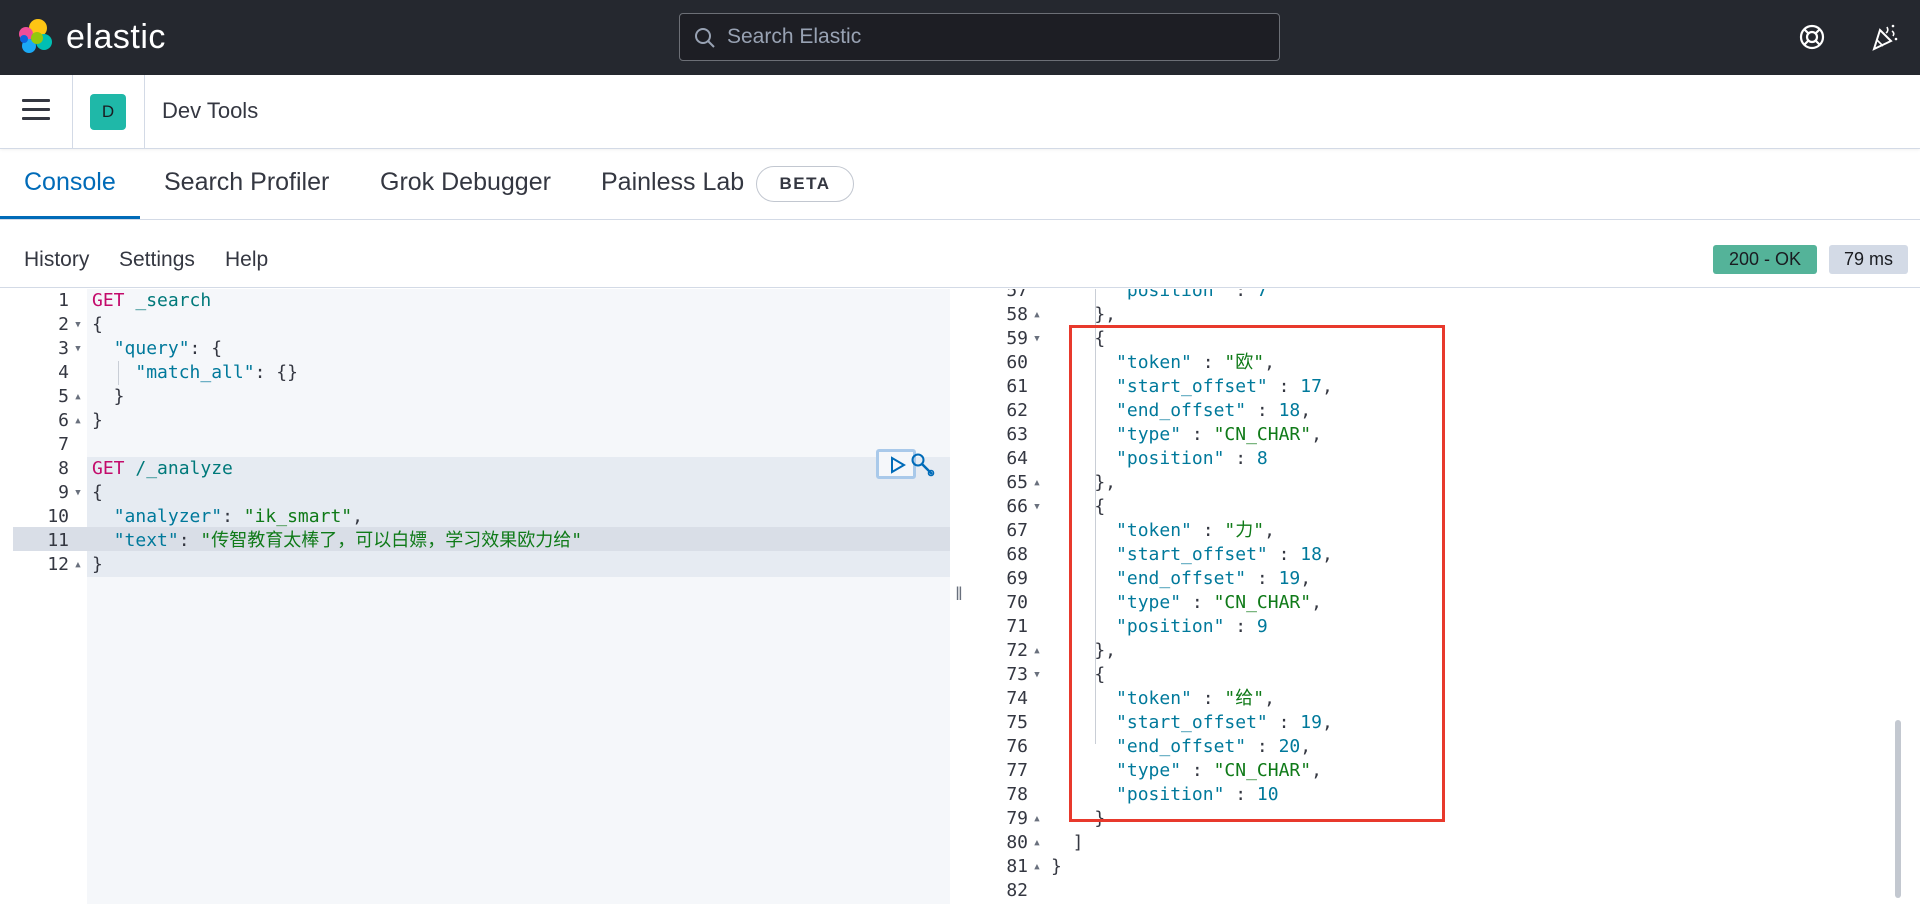 The image size is (1920, 914). Describe the element at coordinates (1257, 573) in the screenshot. I see `highlight-box` at that location.